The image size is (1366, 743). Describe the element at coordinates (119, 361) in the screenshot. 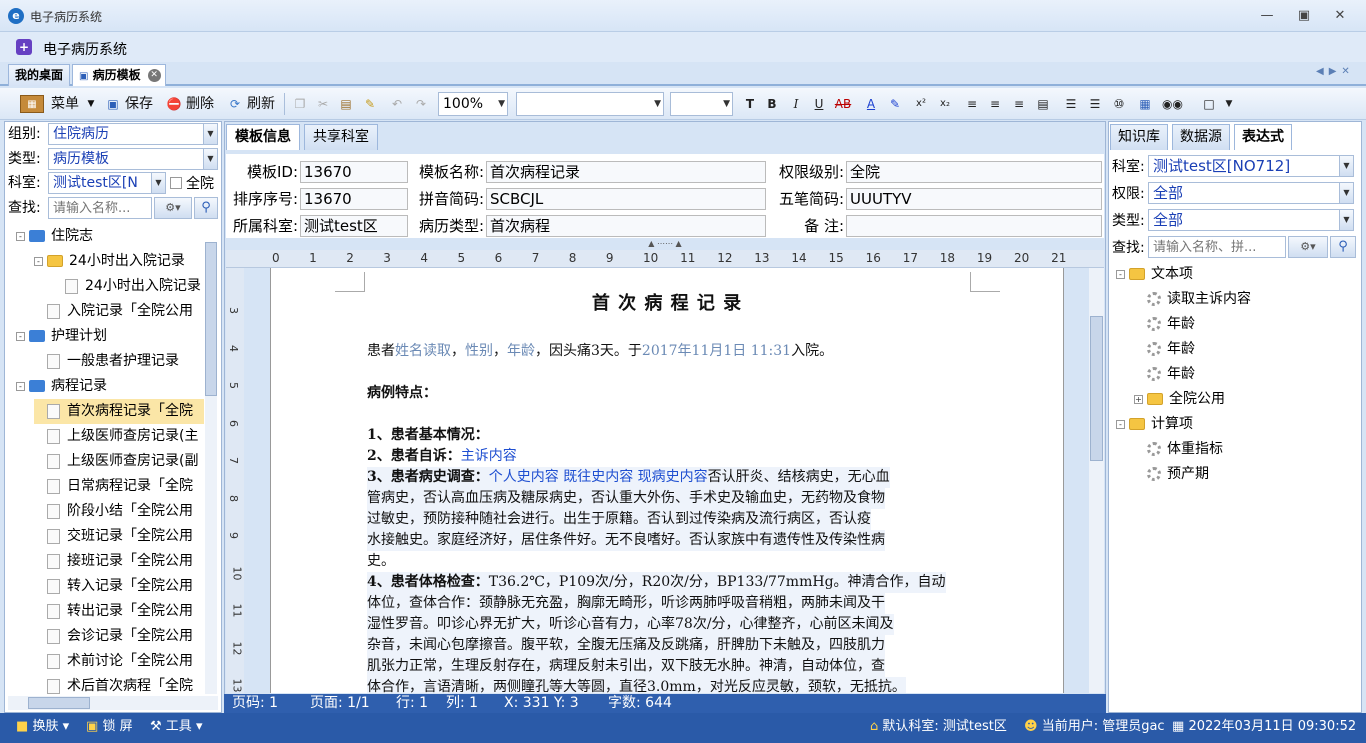

I see `tree-item: 一般患者护理记录` at that location.